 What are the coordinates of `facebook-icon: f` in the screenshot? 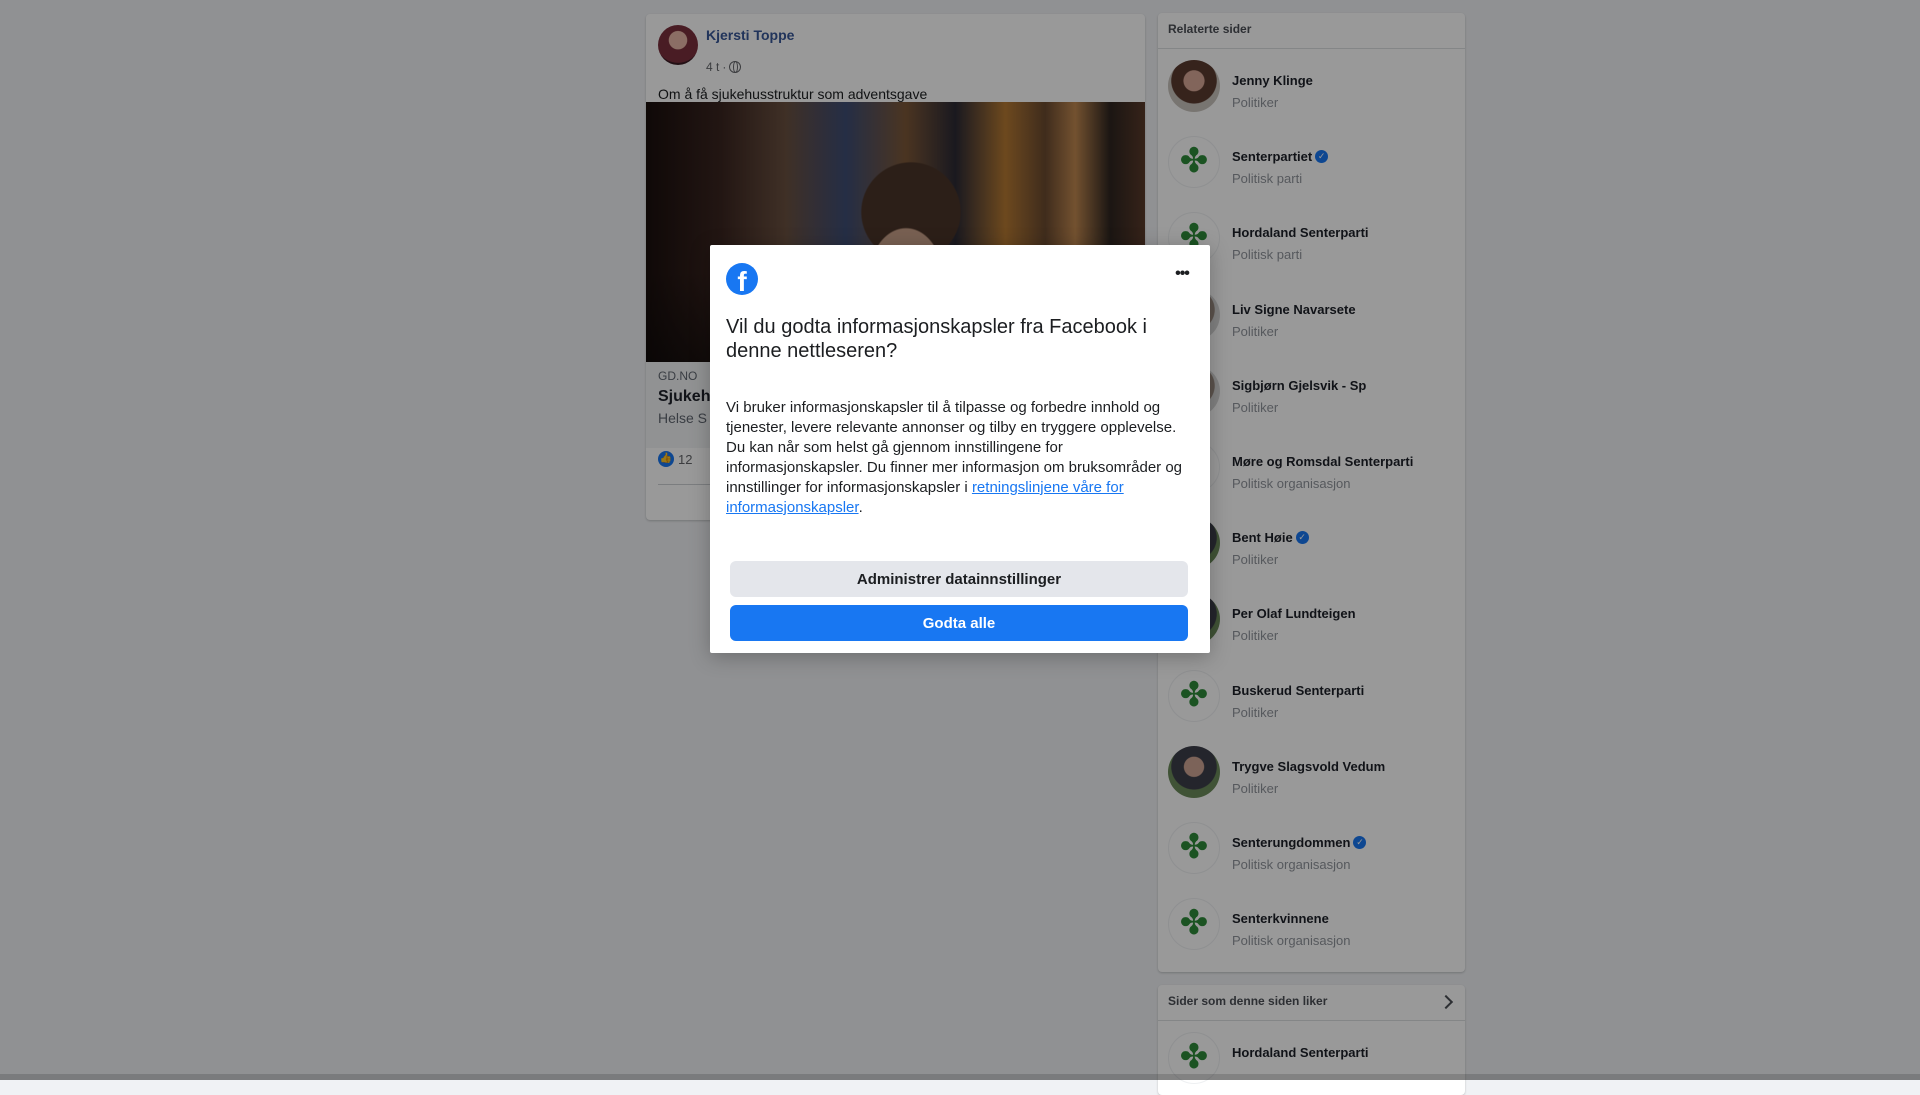 It's located at (742, 279).